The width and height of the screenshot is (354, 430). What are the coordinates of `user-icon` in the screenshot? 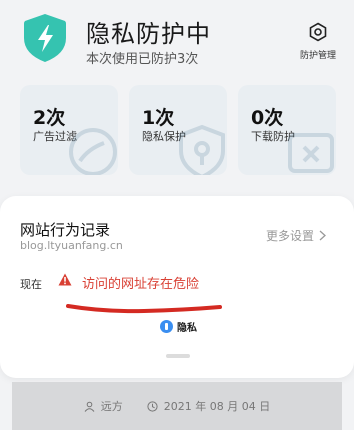 It's located at (89, 406).